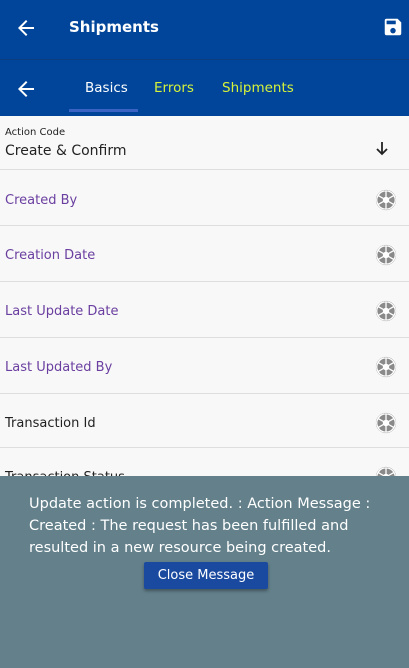 This screenshot has width=409, height=668. What do you see at coordinates (204, 198) in the screenshot?
I see `field-created-by: Created By` at bounding box center [204, 198].